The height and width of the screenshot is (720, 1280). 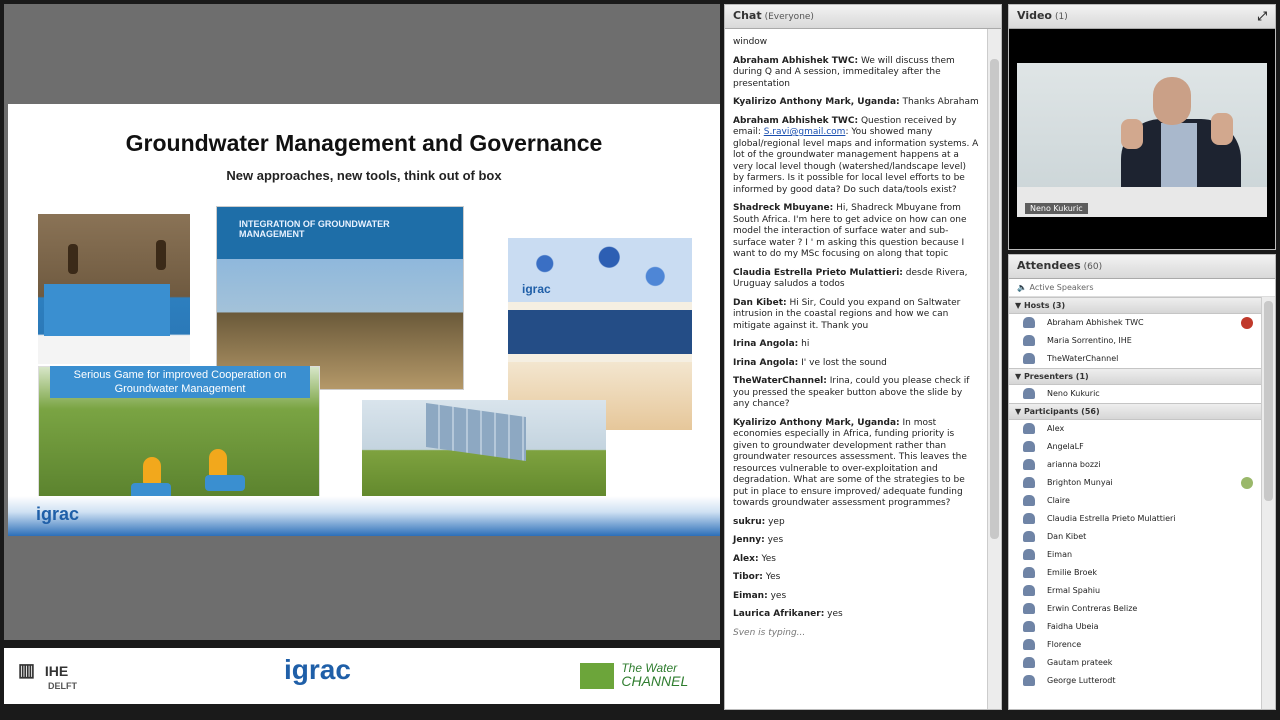 What do you see at coordinates (1136, 323) in the screenshot?
I see `attendee-row: Abraham Abhishek TWC` at bounding box center [1136, 323].